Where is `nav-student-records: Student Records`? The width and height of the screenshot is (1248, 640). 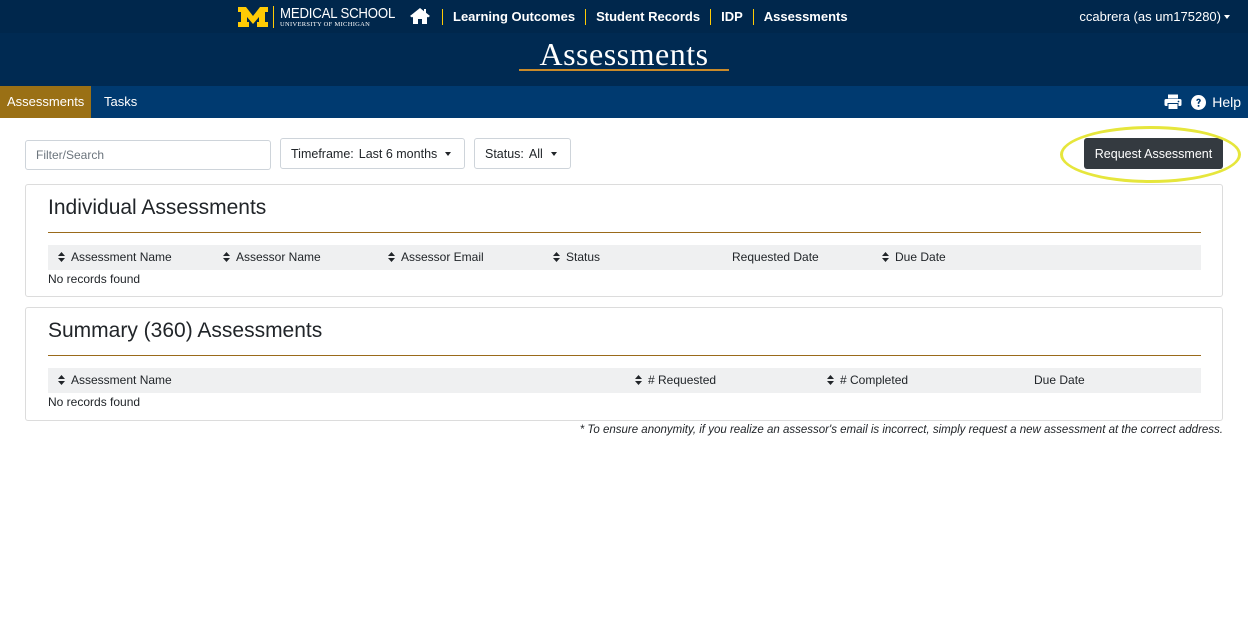 nav-student-records: Student Records is located at coordinates (648, 16).